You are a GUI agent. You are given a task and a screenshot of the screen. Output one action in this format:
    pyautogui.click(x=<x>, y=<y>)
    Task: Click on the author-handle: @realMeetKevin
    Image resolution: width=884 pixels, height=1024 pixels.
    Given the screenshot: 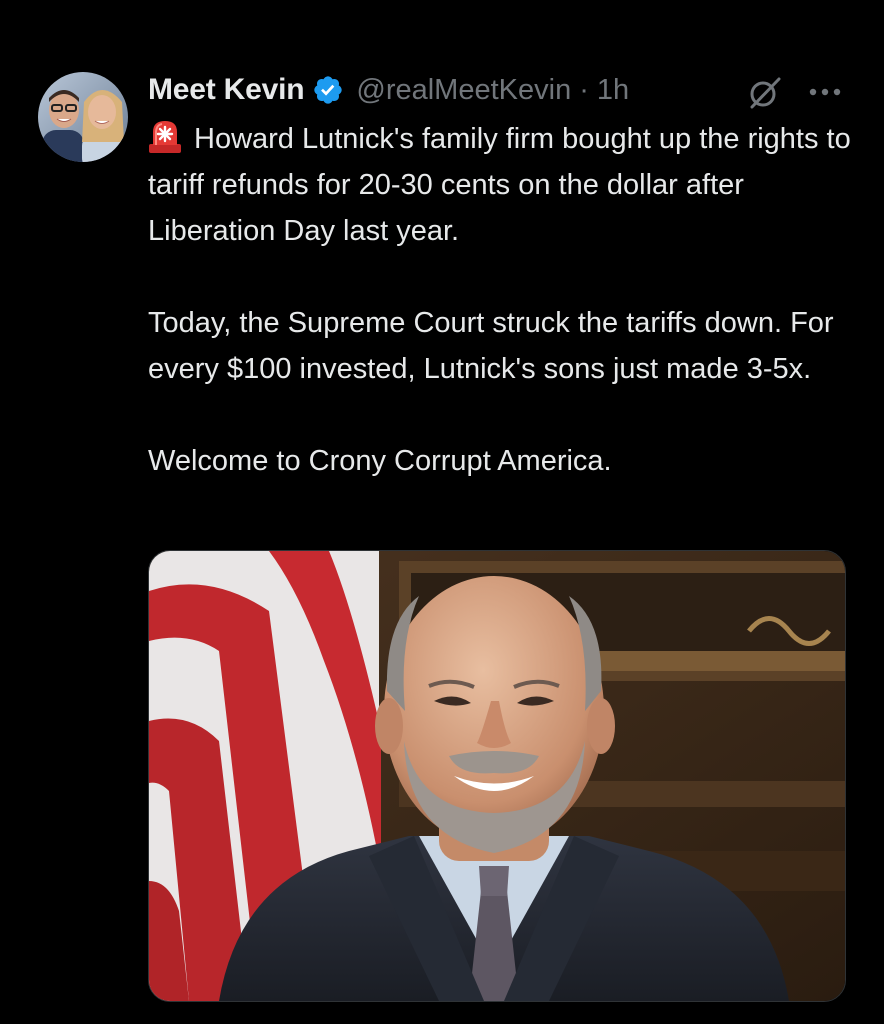 What is the action you would take?
    pyautogui.click(x=463, y=90)
    